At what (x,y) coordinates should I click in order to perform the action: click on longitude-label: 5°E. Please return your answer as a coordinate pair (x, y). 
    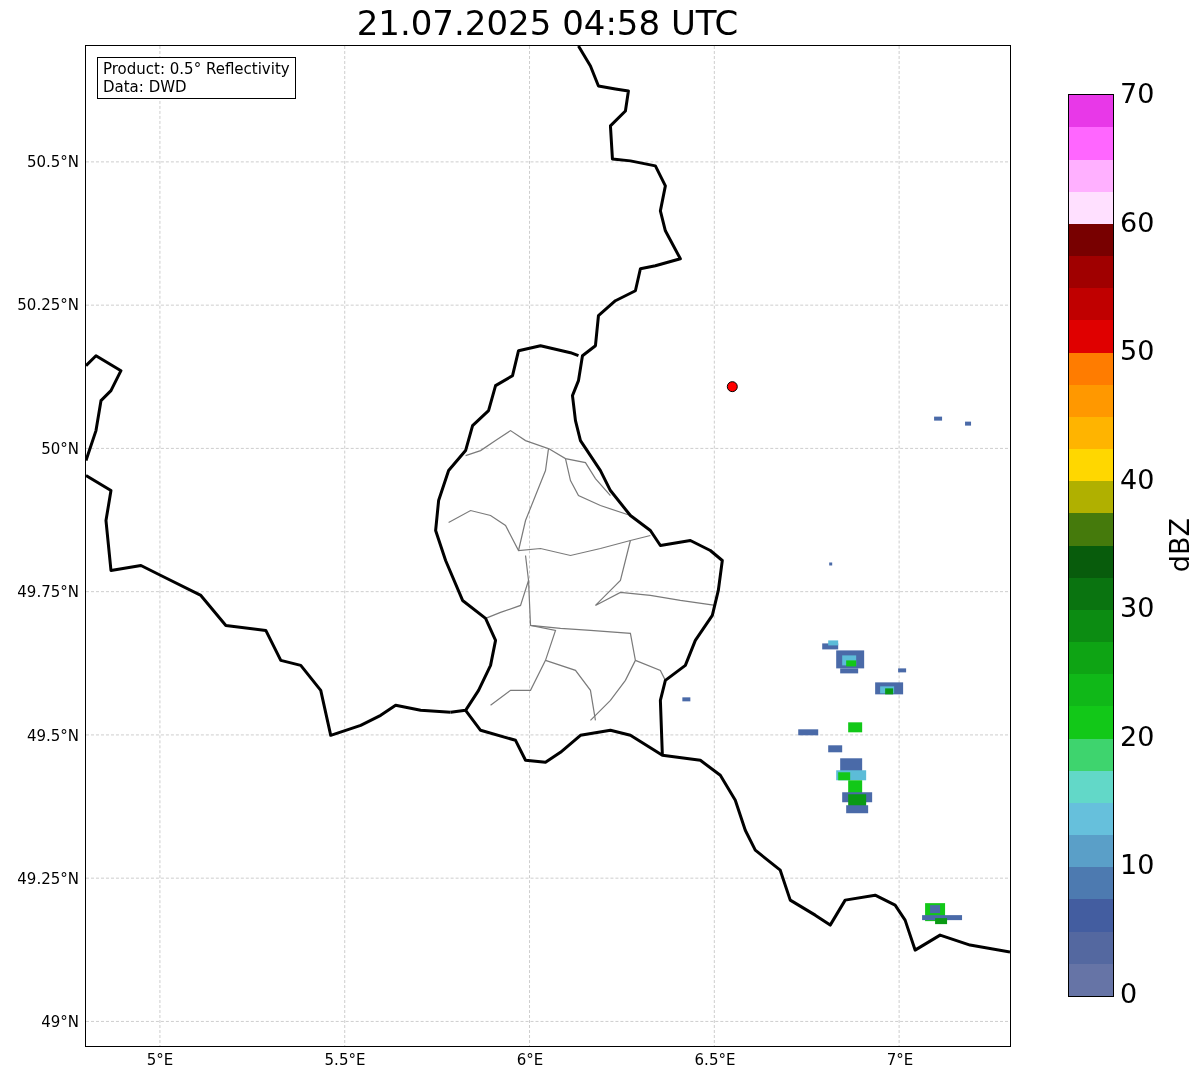
    Looking at the image, I should click on (160, 1060).